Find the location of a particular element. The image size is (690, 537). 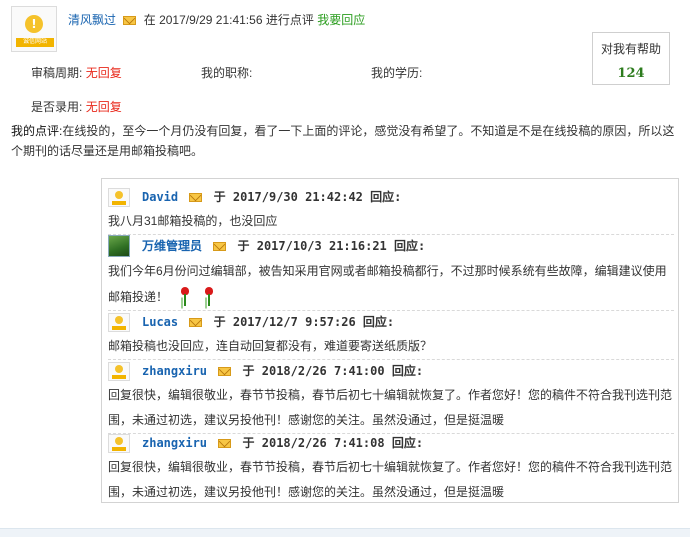

reply-datetime: 2017/12/7 9:57:26 is located at coordinates (294, 322).